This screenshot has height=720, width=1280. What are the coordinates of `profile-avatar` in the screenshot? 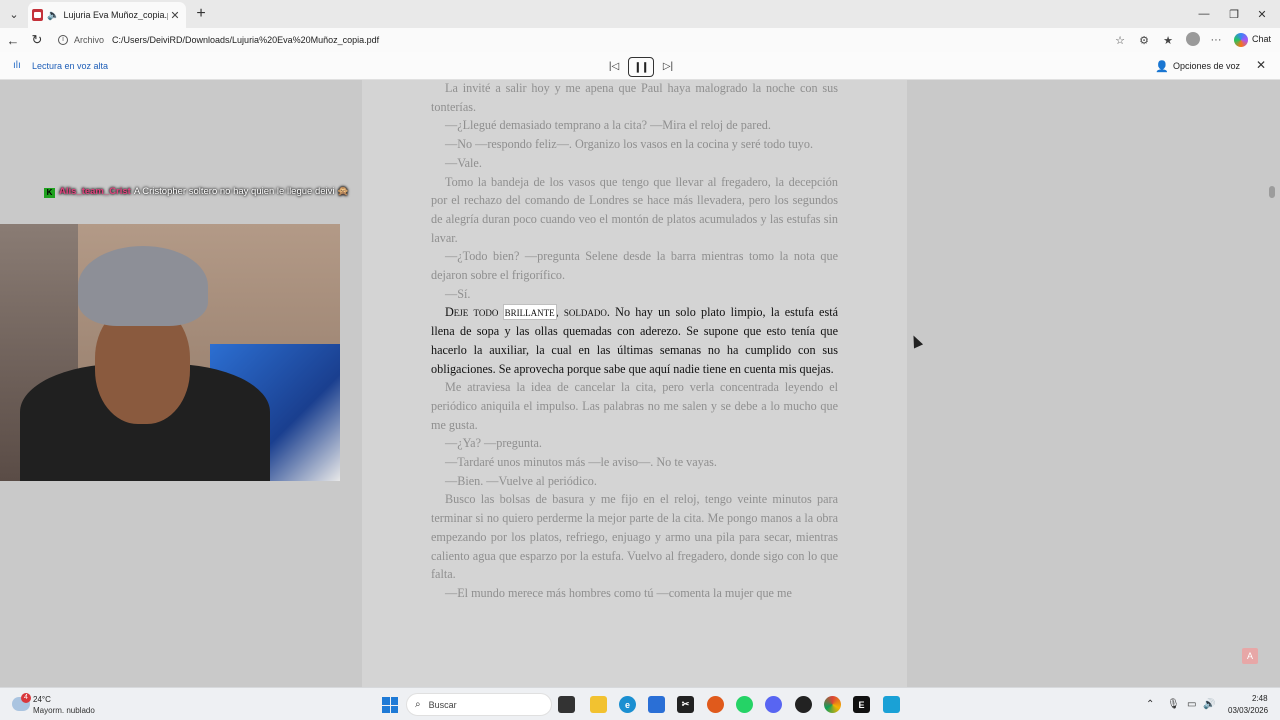 It's located at (1193, 39).